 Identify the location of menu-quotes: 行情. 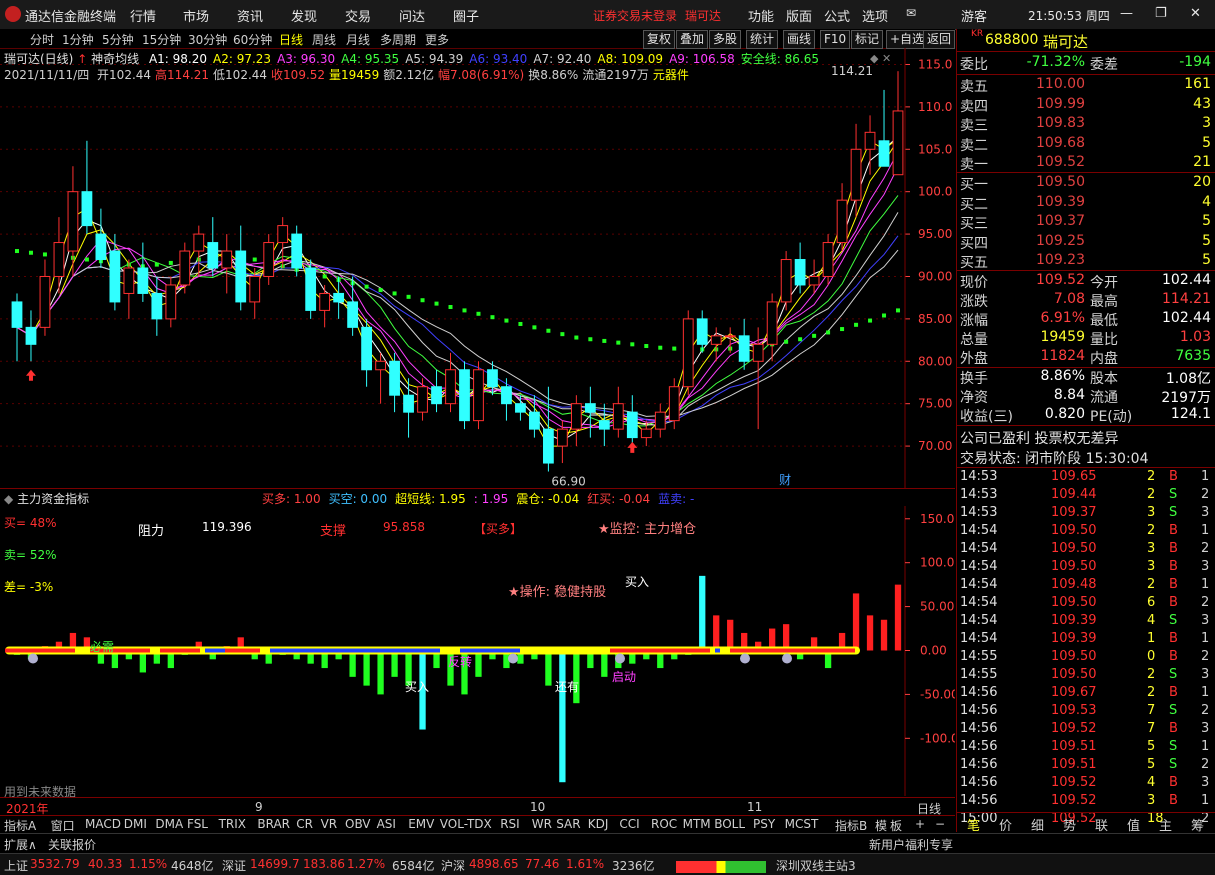
(143, 15).